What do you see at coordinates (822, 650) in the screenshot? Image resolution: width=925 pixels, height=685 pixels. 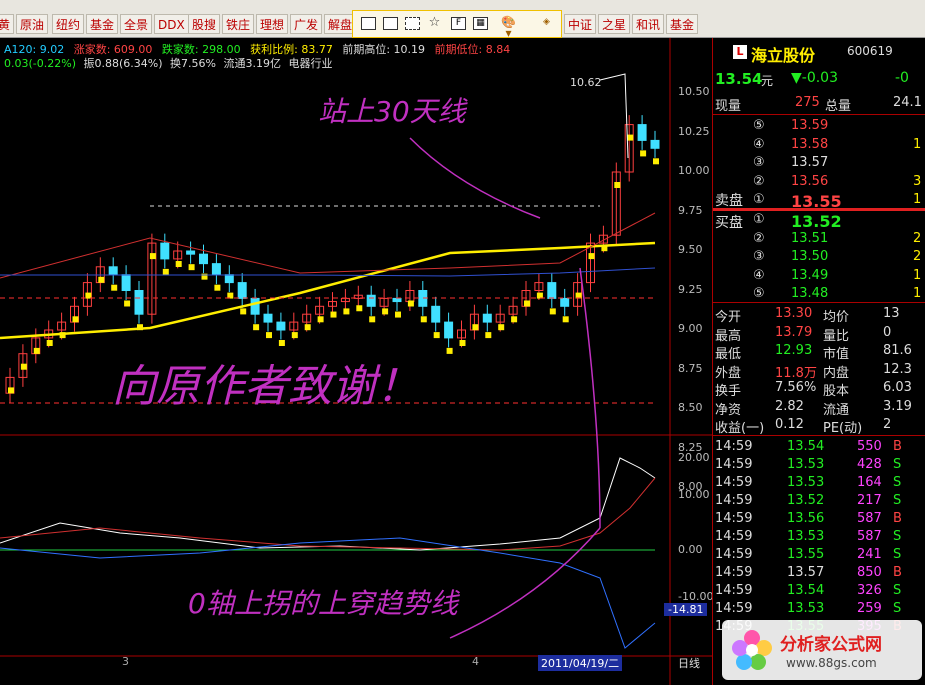 I see `watermark-badge: 分析家公式网 www.88gs.com` at bounding box center [822, 650].